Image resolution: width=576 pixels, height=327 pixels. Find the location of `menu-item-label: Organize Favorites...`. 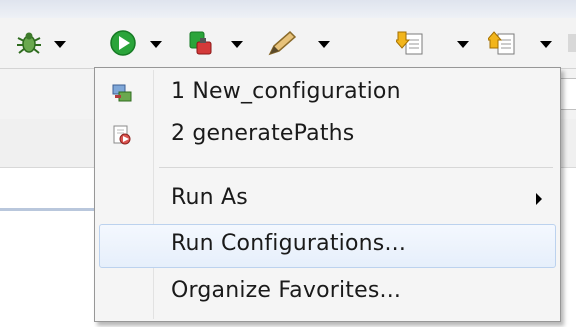

menu-item-label: Organize Favorites... is located at coordinates (286, 290).